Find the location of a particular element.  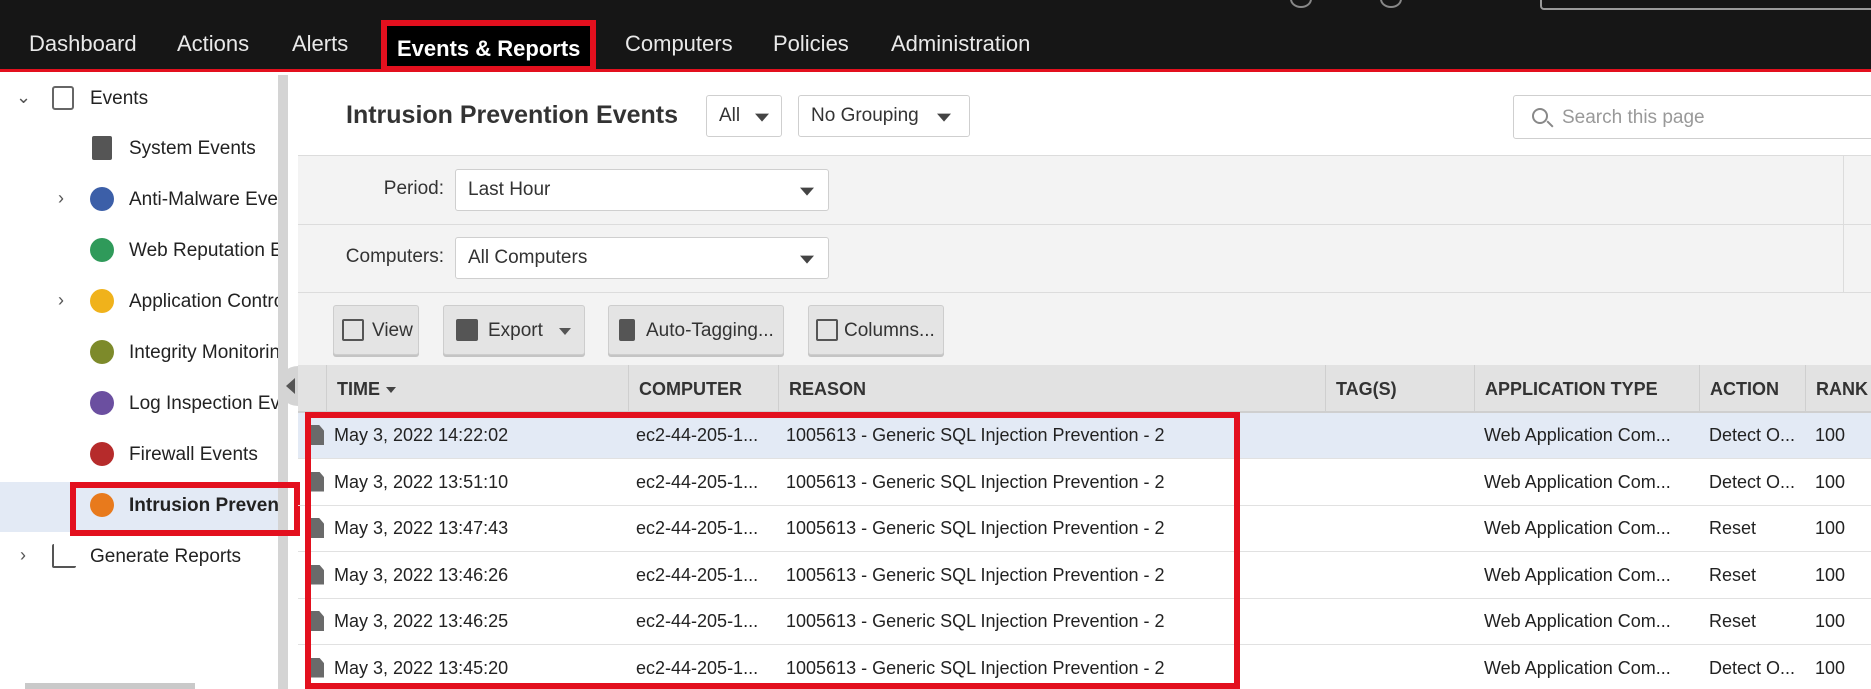

scope-dropdown: All is located at coordinates (744, 116).